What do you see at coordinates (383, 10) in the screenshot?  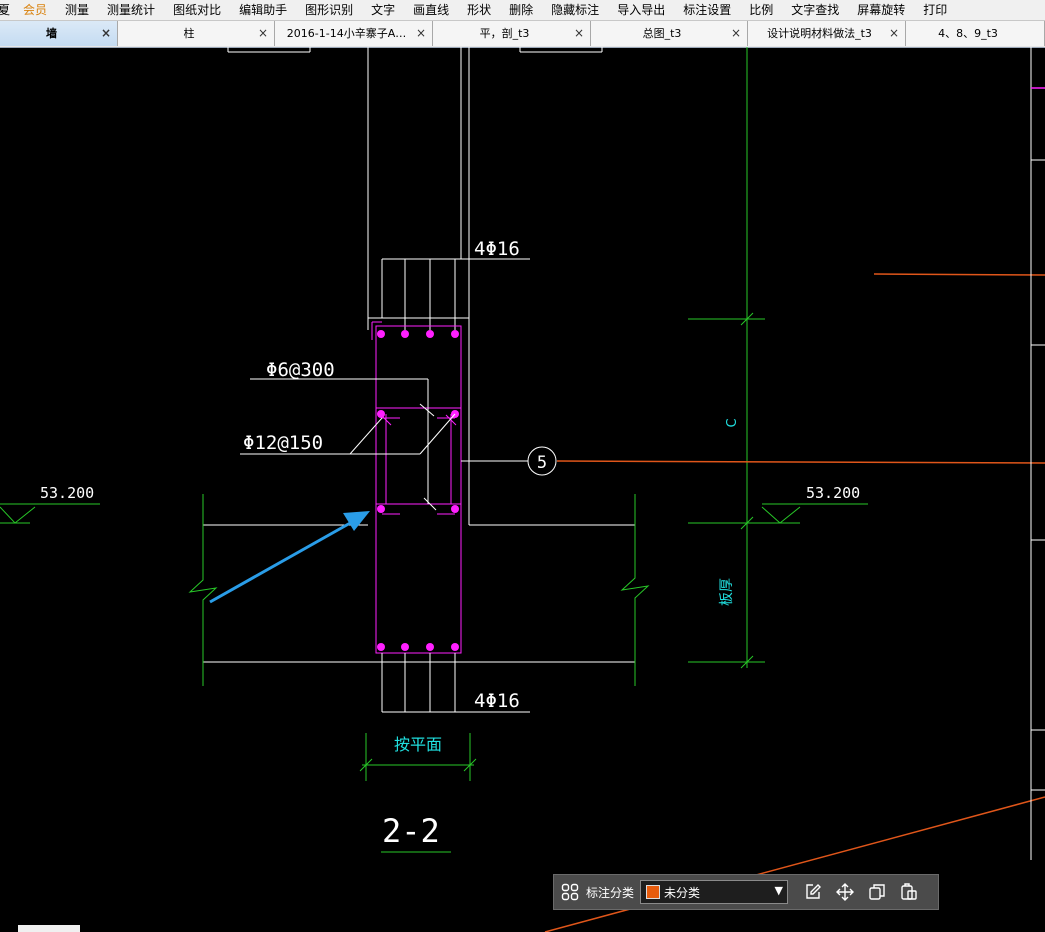 I see `menu-item-7: 文字` at bounding box center [383, 10].